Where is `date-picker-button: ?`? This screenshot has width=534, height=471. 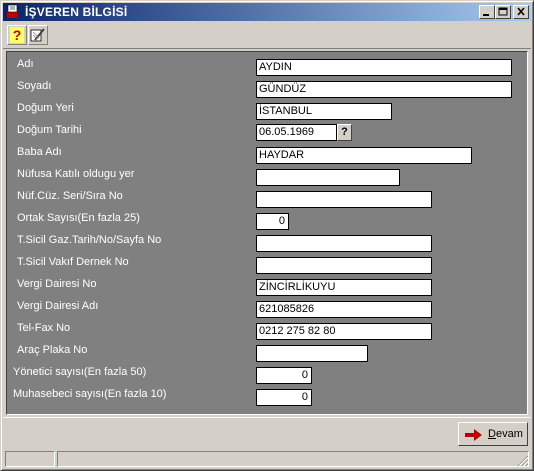
date-picker-button: ? is located at coordinates (344, 132).